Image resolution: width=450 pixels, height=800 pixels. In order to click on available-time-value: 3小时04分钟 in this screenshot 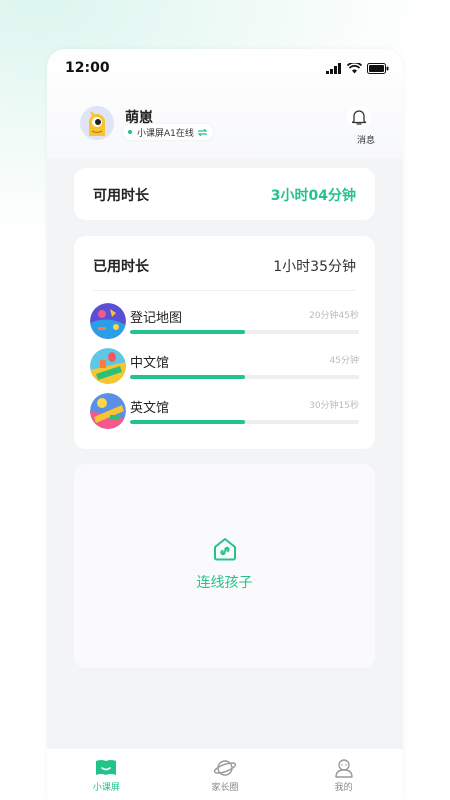, I will do `click(313, 196)`.